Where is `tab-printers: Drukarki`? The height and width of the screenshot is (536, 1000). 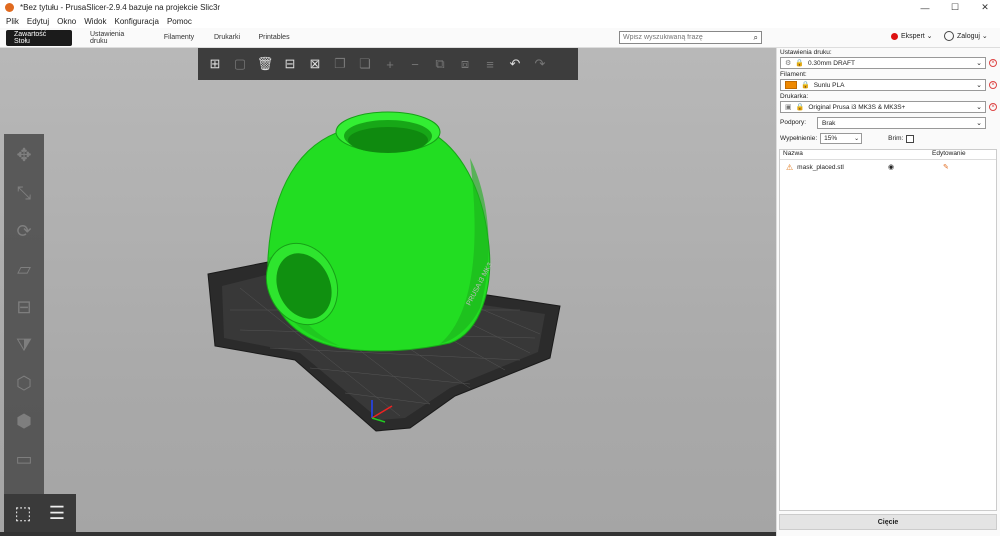
tab-printers: Drukarki is located at coordinates (227, 38).